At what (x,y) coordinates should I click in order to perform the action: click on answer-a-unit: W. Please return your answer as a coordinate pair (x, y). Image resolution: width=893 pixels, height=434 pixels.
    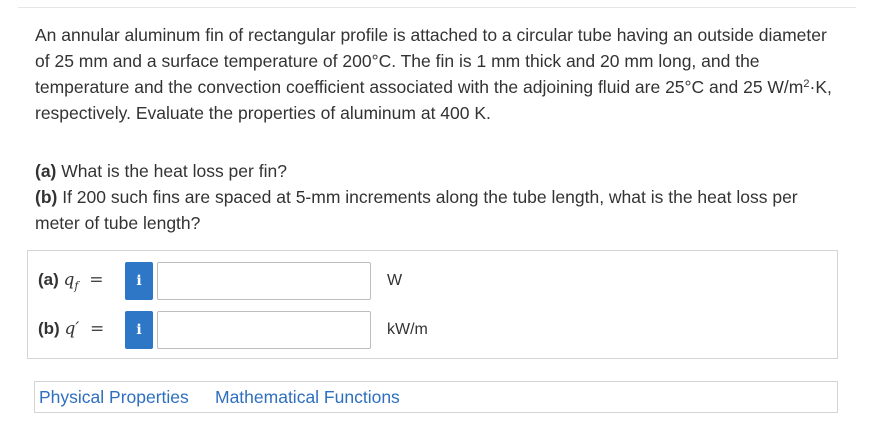
    Looking at the image, I should click on (395, 280).